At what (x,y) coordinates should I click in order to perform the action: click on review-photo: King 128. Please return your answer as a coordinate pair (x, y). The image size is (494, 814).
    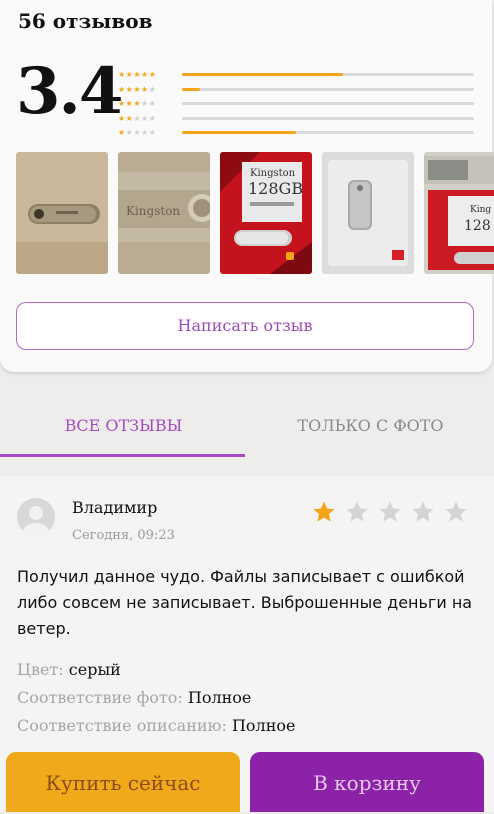
    Looking at the image, I should click on (459, 213).